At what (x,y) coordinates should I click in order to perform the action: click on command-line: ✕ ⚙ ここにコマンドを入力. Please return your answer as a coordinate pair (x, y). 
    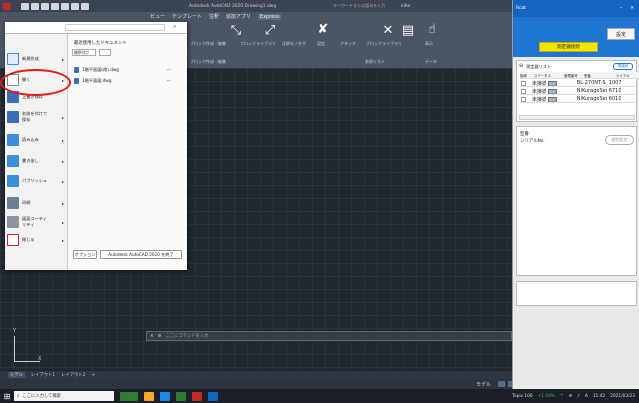
    Looking at the image, I should click on (329, 336).